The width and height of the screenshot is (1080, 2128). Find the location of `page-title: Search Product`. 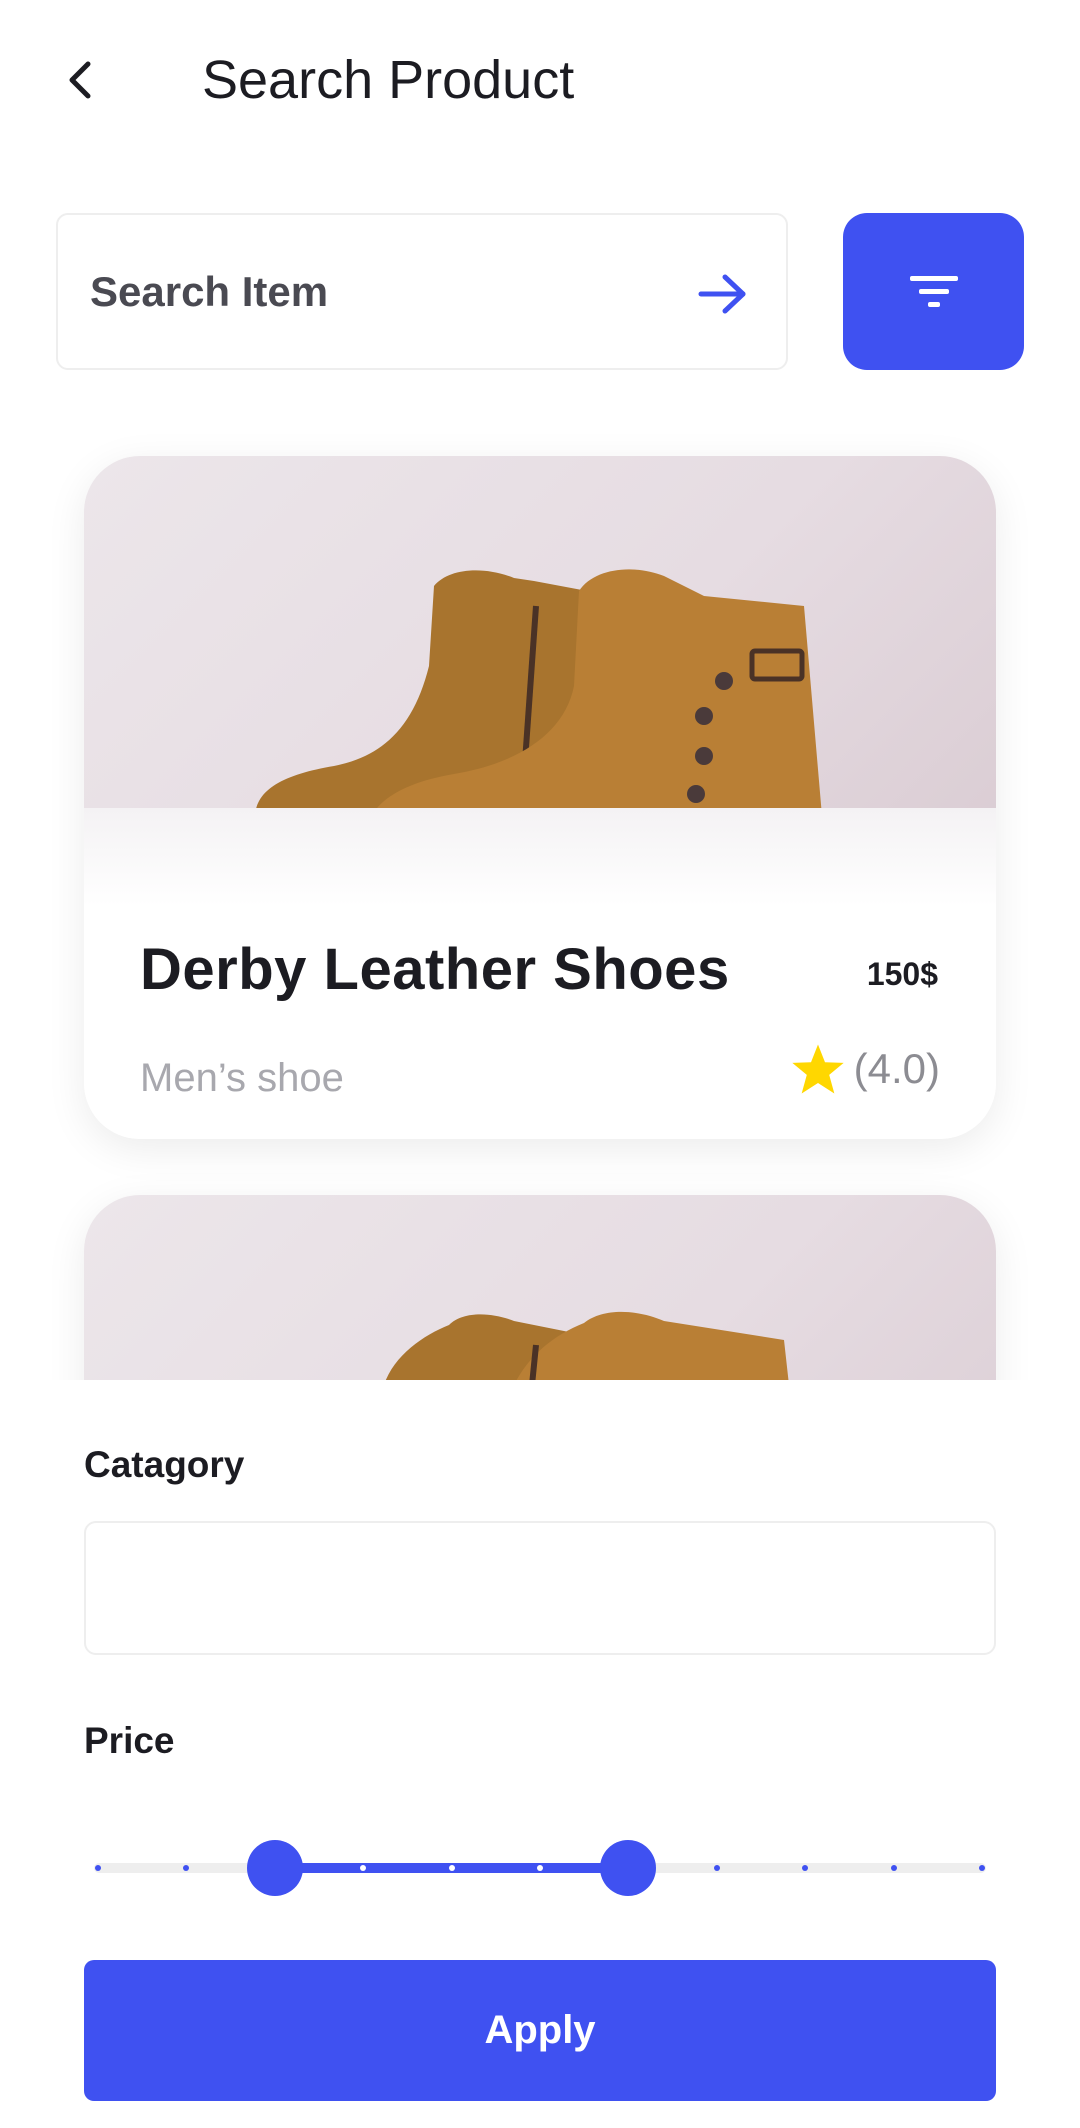

page-title: Search Product is located at coordinates (388, 80).